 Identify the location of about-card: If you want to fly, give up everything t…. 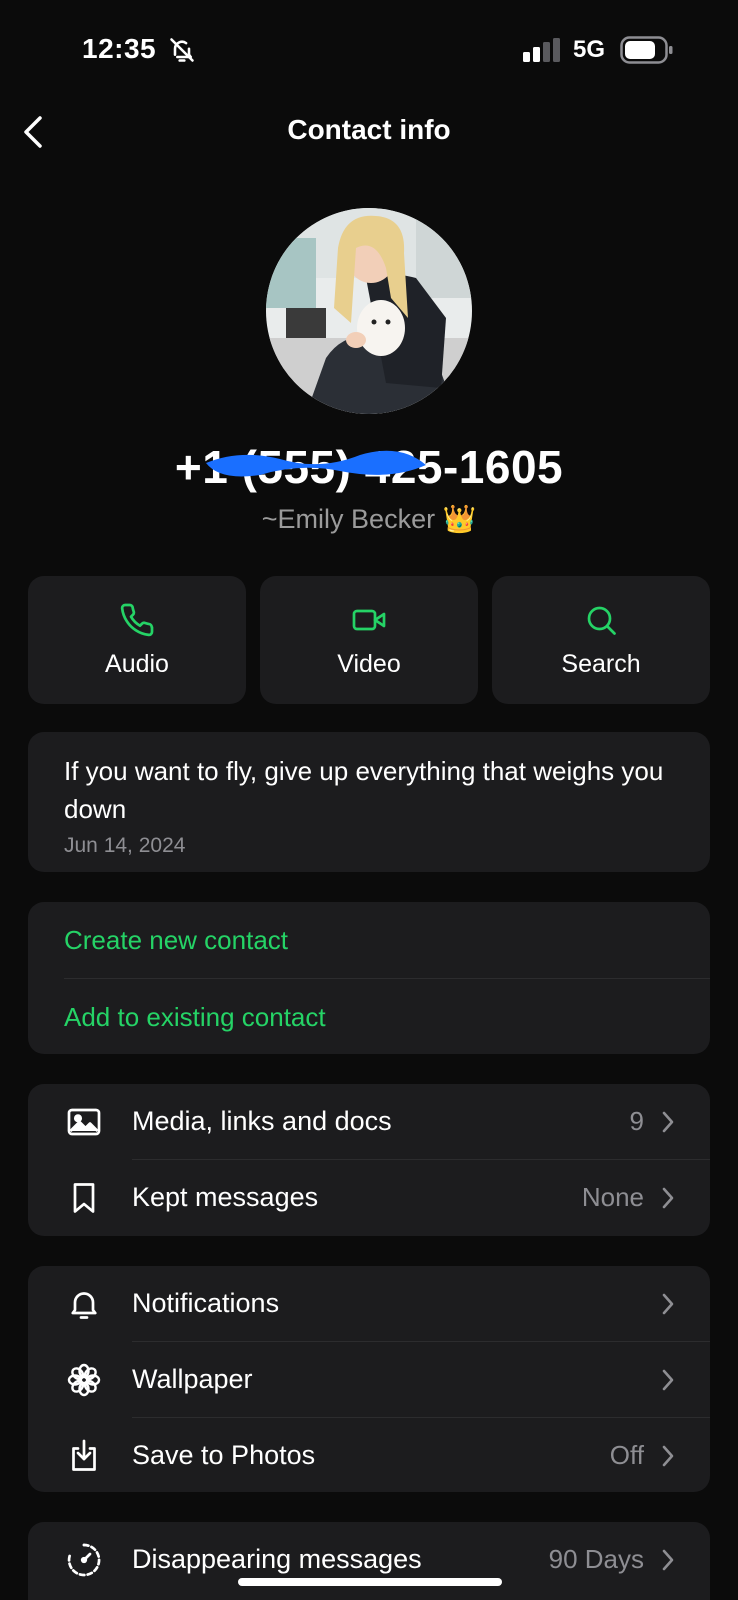
(369, 802).